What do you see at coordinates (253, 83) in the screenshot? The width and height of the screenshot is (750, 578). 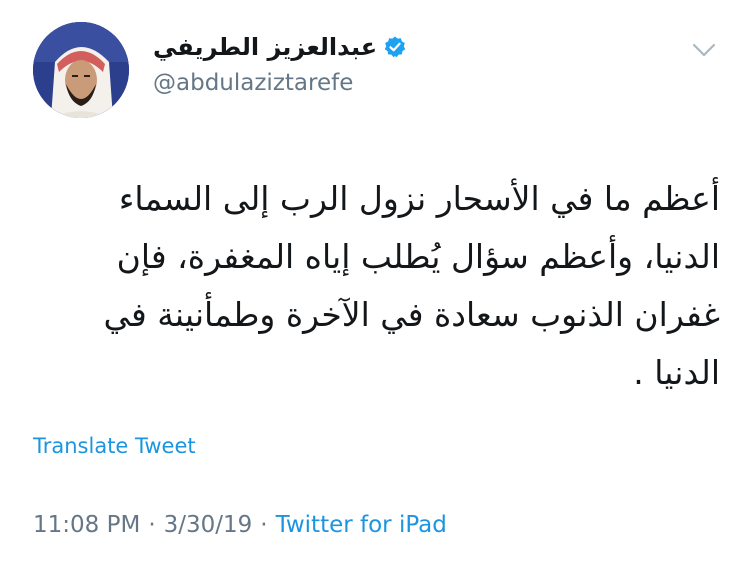 I see `author-handle: @abdulaziztarefe` at bounding box center [253, 83].